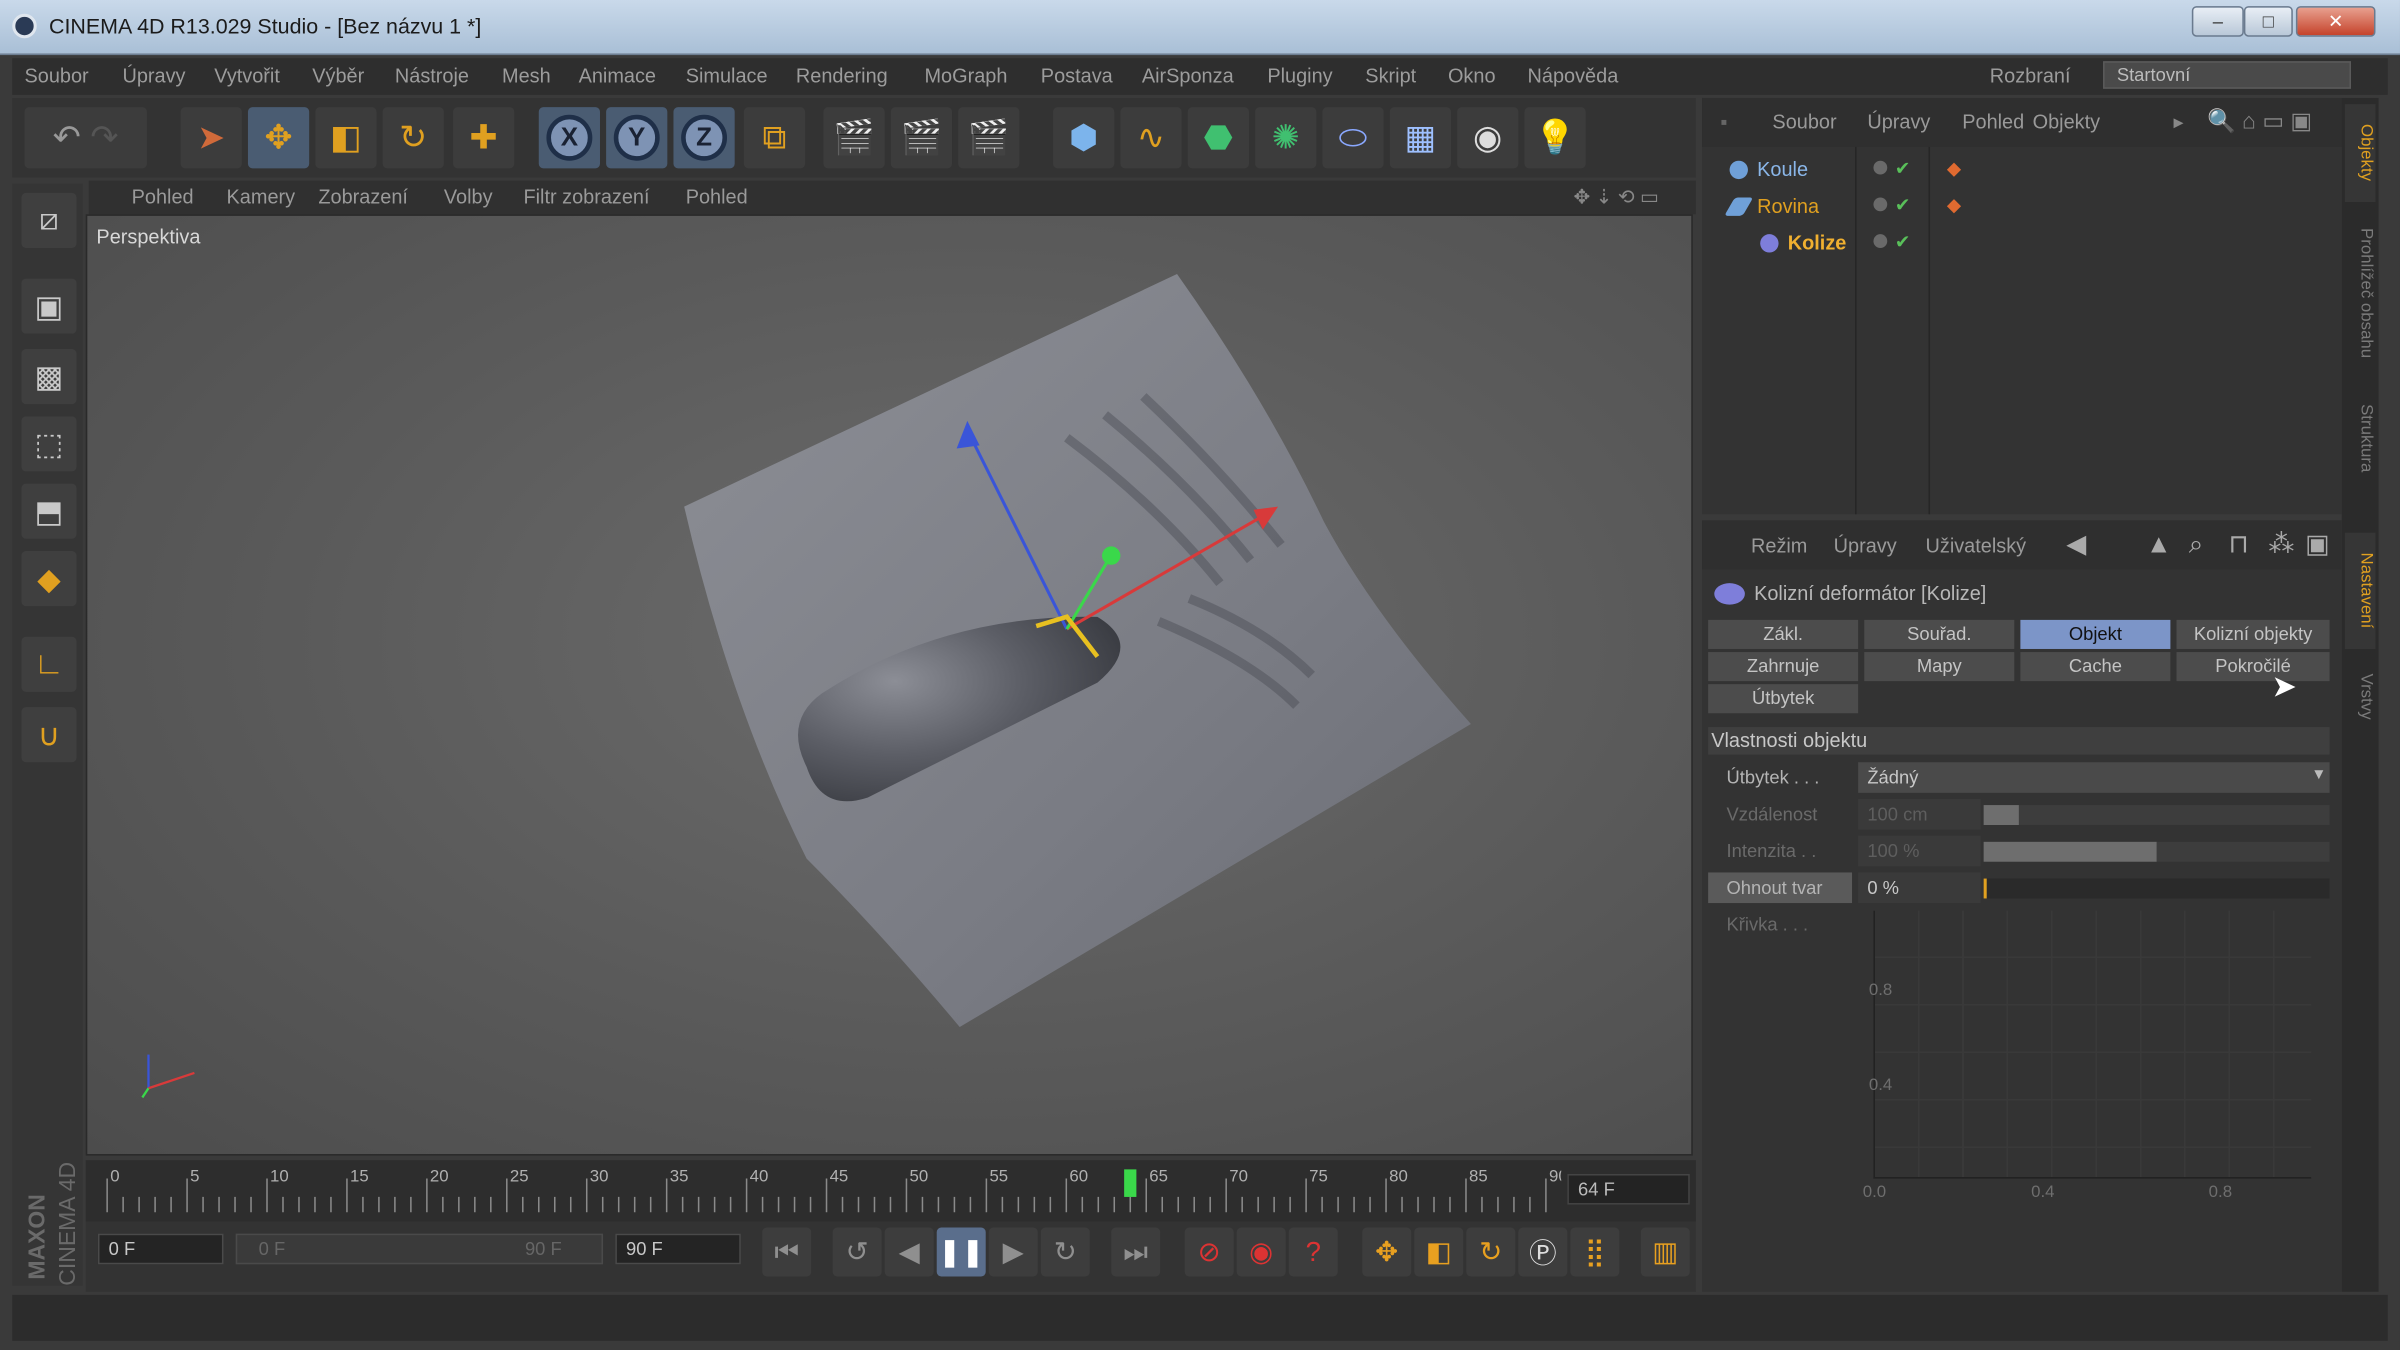 The image size is (2400, 1350). I want to click on tab-objekt: Objekt, so click(2095, 634).